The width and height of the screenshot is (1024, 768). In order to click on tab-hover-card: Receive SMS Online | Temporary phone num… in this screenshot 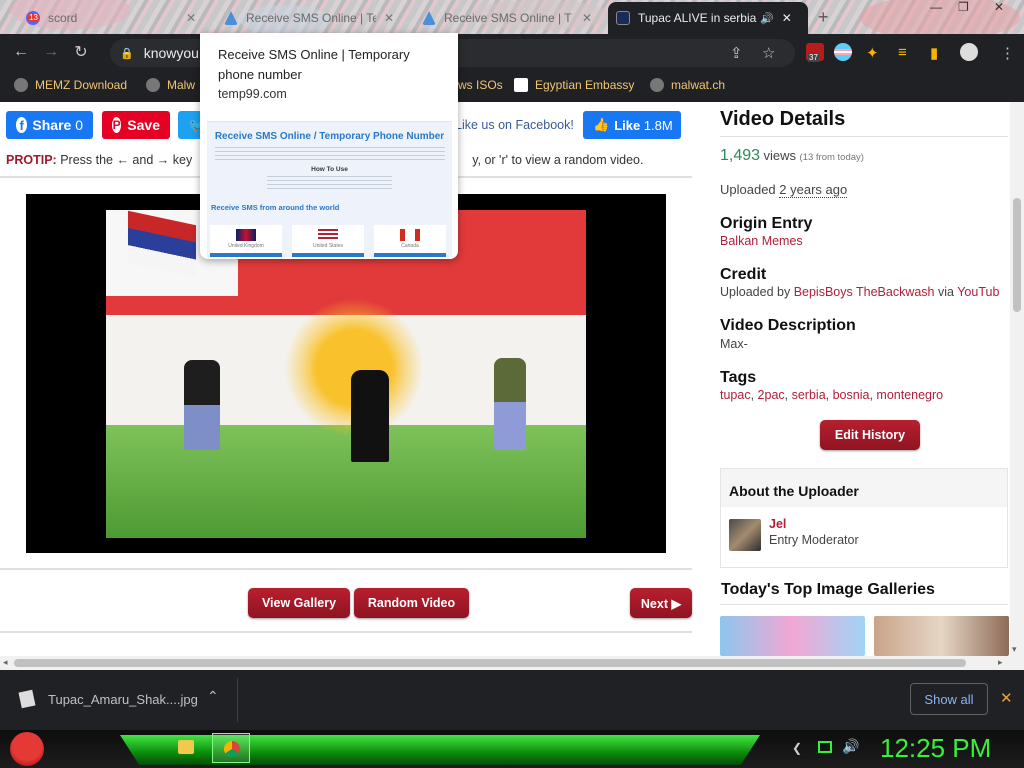, I will do `click(329, 146)`.